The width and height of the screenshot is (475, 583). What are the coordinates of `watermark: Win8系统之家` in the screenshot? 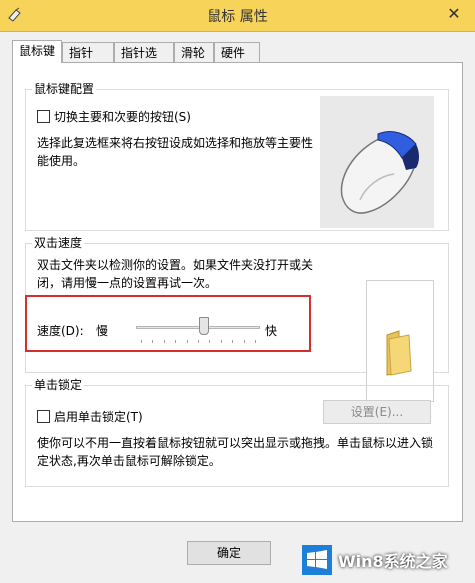 It's located at (387, 560).